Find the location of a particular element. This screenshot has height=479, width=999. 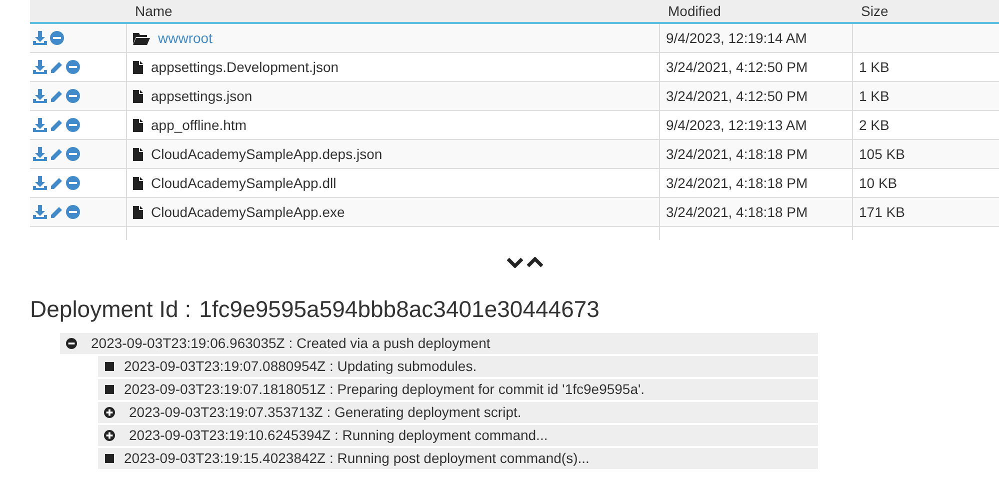

collapse-icon is located at coordinates (71, 343).